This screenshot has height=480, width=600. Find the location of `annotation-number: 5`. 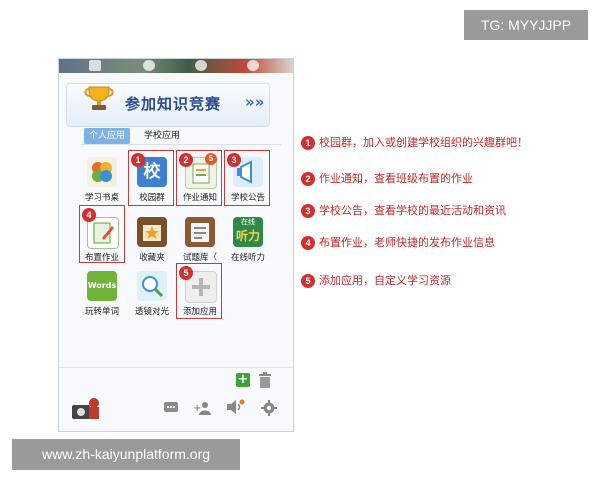

annotation-number: 5 is located at coordinates (308, 281).